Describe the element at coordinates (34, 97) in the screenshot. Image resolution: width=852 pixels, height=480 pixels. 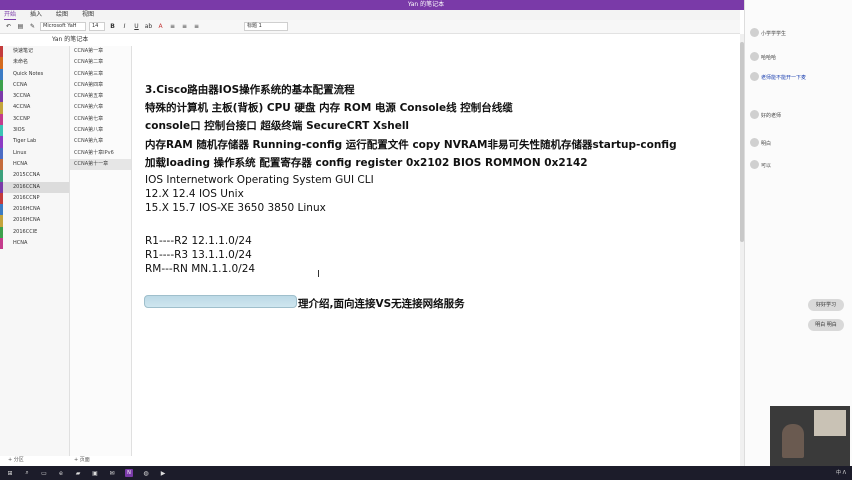
I see `section-tab: 3CCNA` at that location.